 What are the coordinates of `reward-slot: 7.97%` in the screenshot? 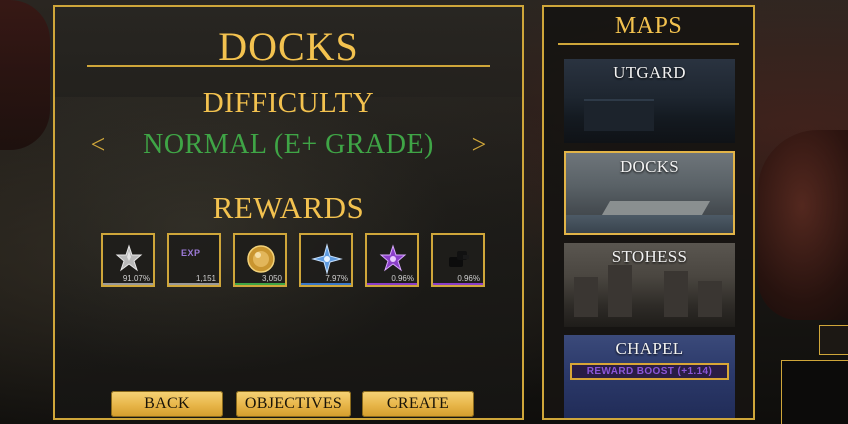 It's located at (326, 260).